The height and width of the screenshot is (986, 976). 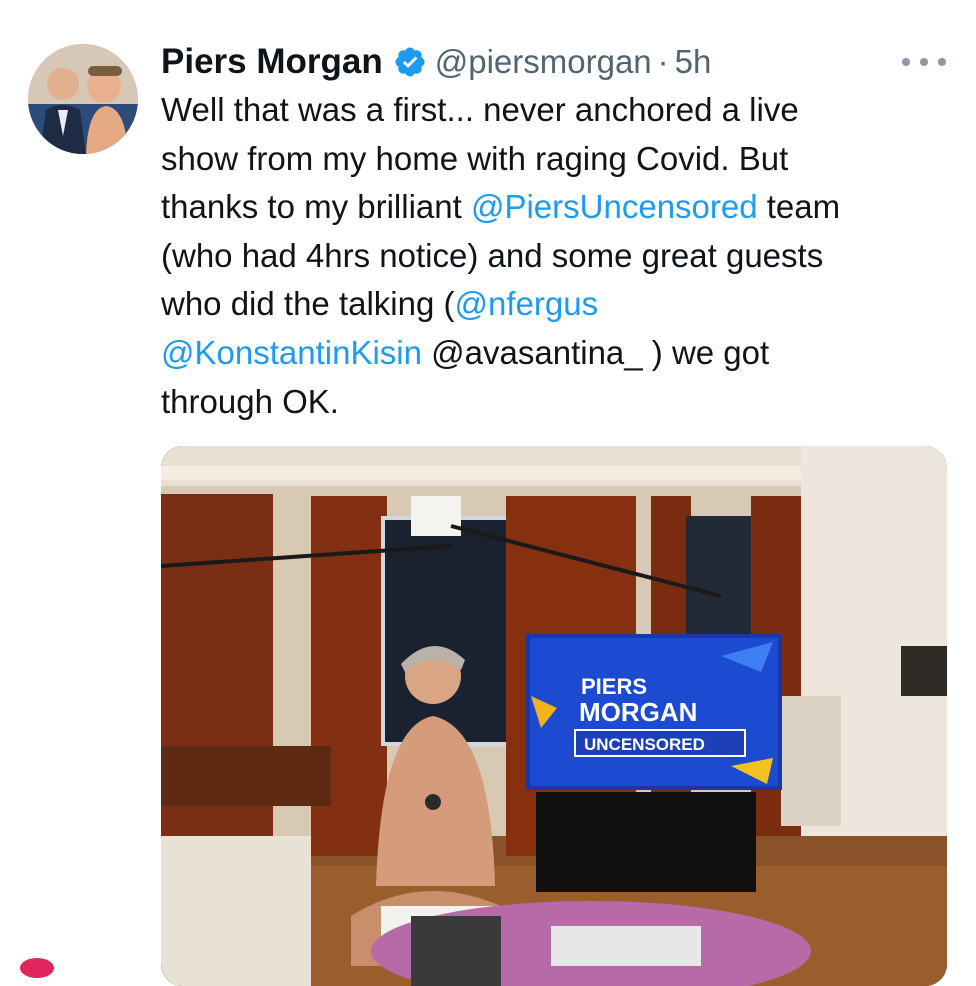 What do you see at coordinates (291, 352) in the screenshot?
I see `mention-link: @KonstantinKisin` at bounding box center [291, 352].